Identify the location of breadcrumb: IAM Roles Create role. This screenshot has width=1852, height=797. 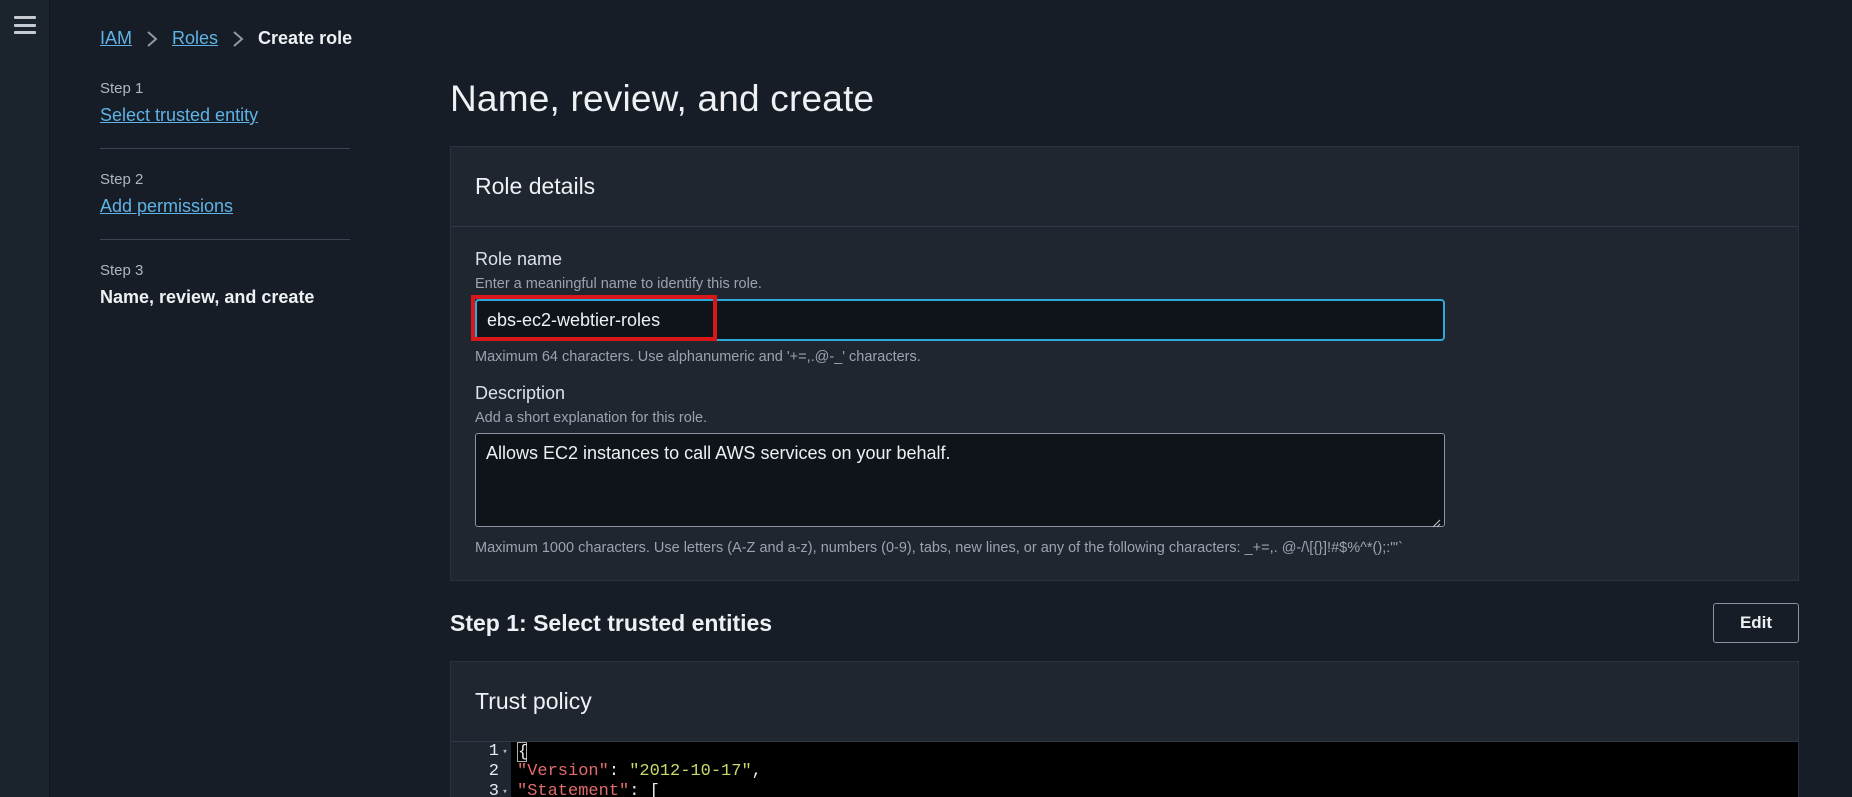
(226, 38).